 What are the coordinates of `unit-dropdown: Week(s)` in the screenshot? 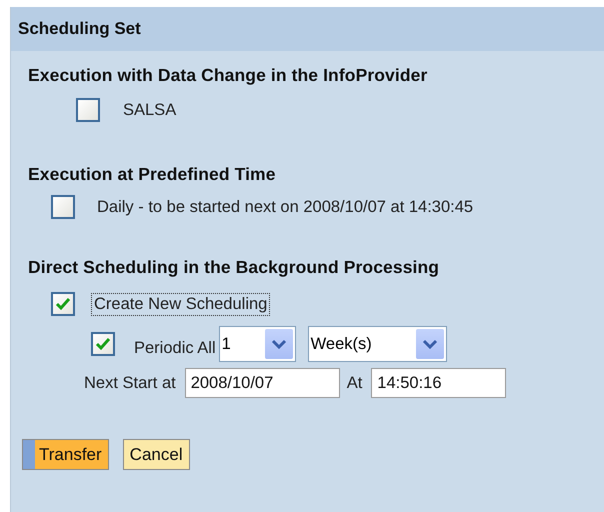 It's located at (377, 344).